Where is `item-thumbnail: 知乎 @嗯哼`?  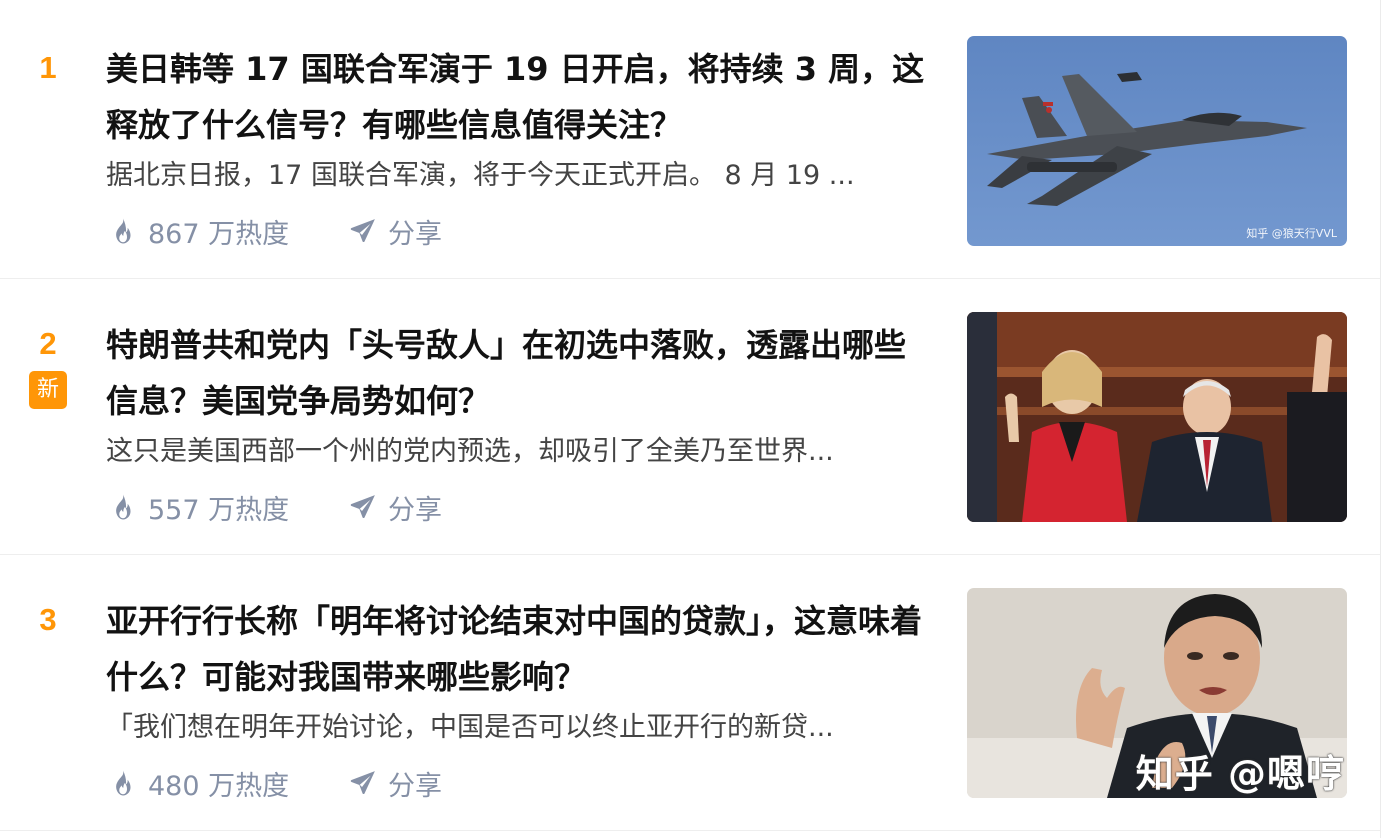 item-thumbnail: 知乎 @嗯哼 is located at coordinates (1157, 693).